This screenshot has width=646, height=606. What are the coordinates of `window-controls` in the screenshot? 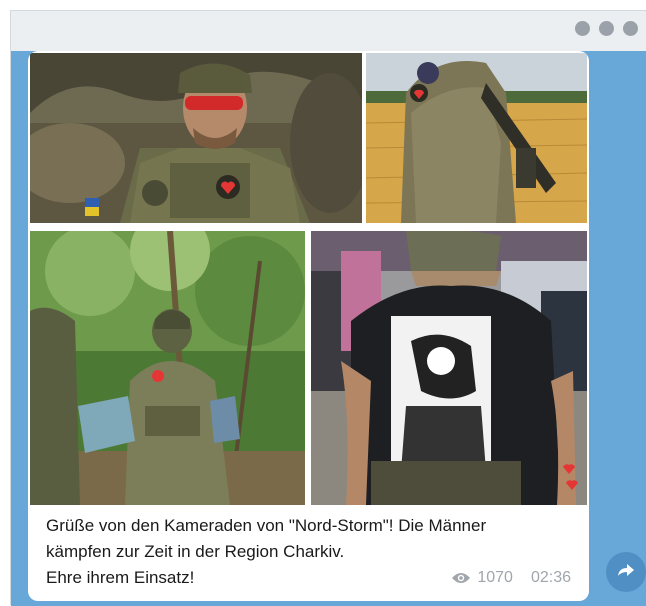 It's located at (606, 28).